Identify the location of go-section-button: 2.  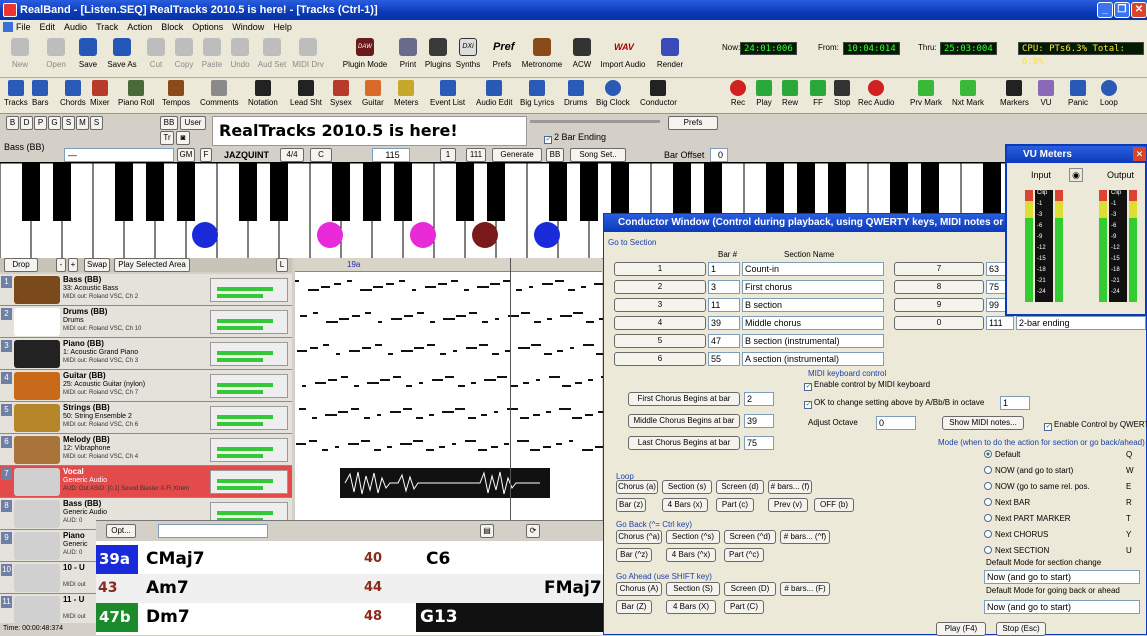
(660, 287).